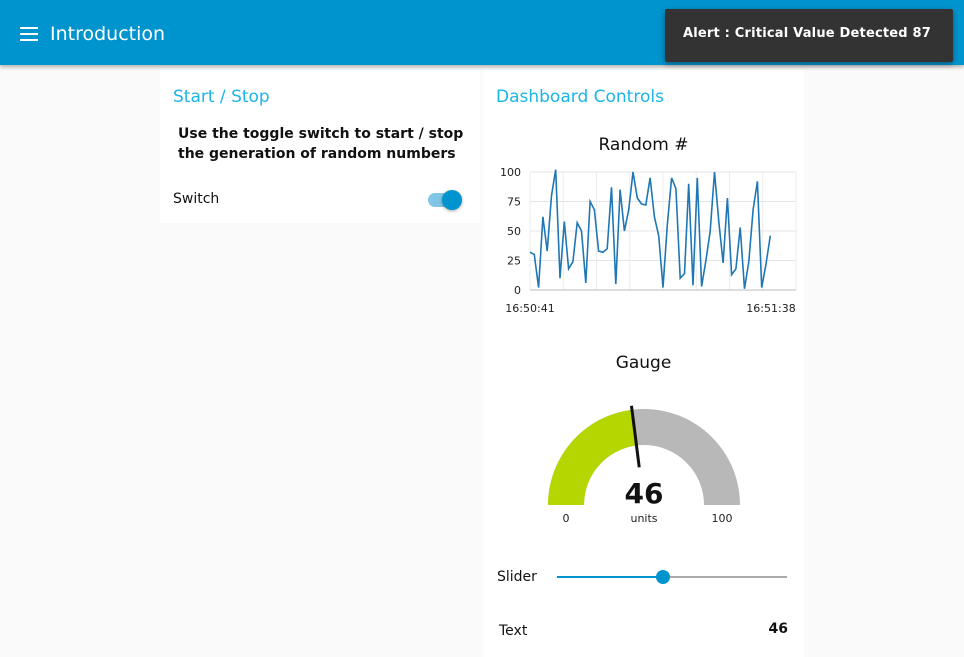  I want to click on gauge-value: 46, so click(644, 493).